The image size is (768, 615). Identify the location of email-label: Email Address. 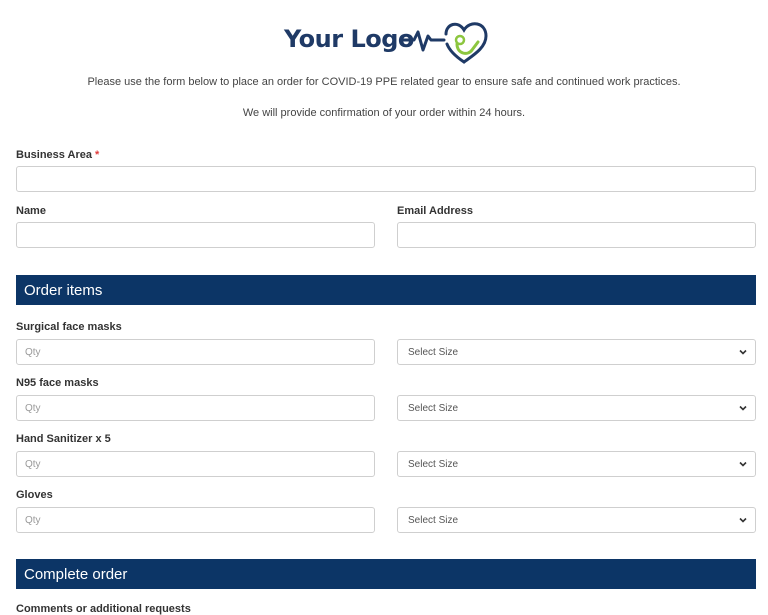
(435, 211).